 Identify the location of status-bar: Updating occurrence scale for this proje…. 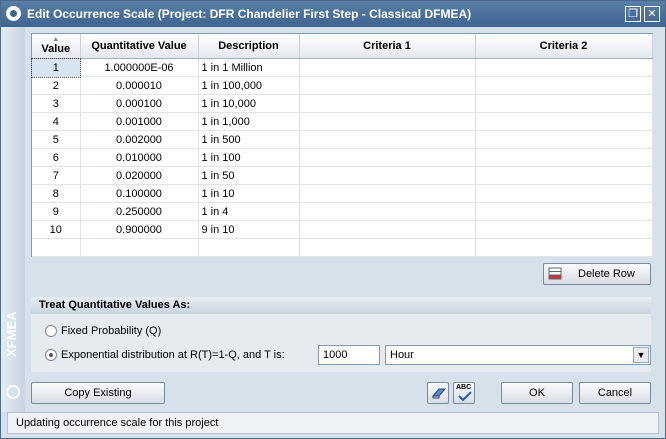
(333, 423).